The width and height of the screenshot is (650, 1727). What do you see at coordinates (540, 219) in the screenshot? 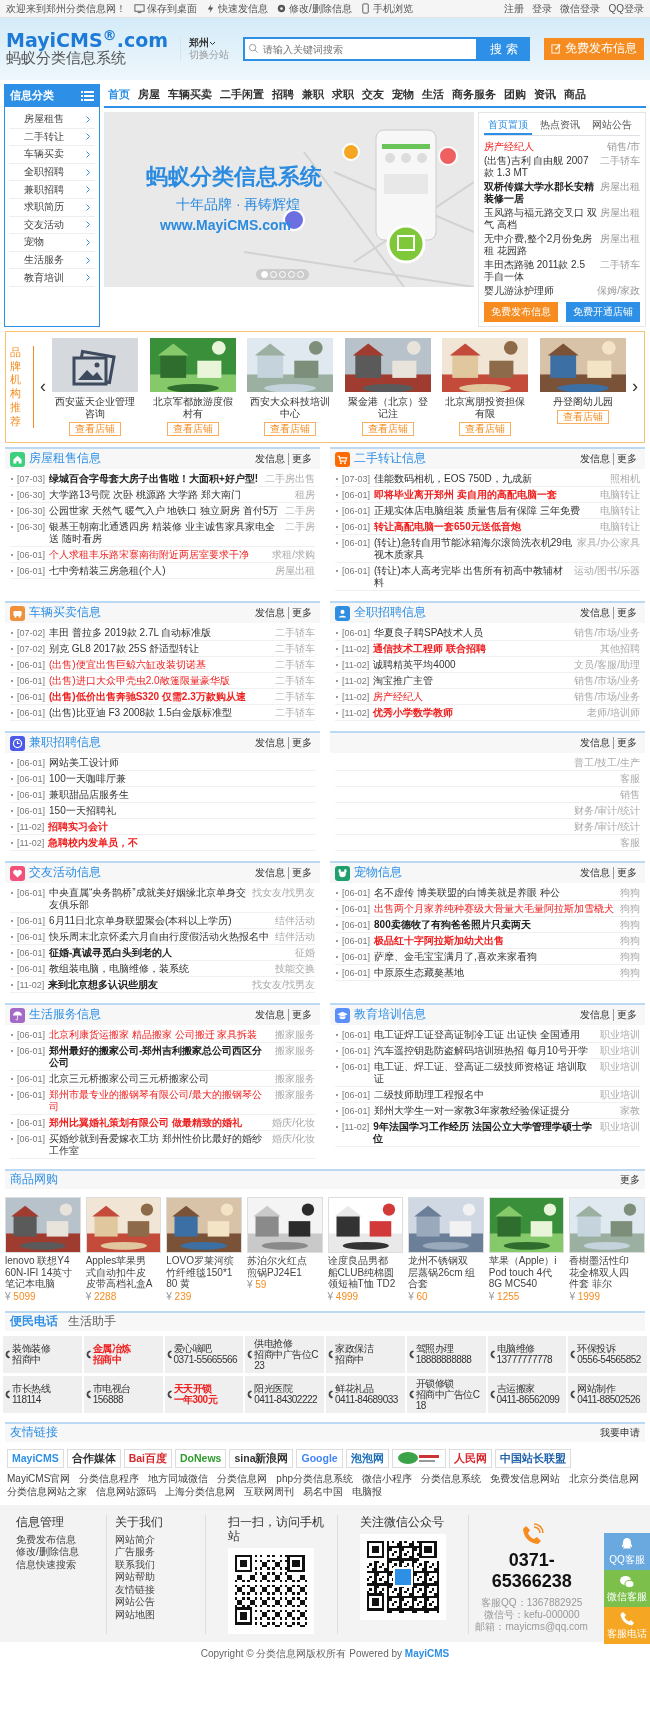
I see `notice-link: 玉凤路与福元路交叉口 双气 高档` at bounding box center [540, 219].